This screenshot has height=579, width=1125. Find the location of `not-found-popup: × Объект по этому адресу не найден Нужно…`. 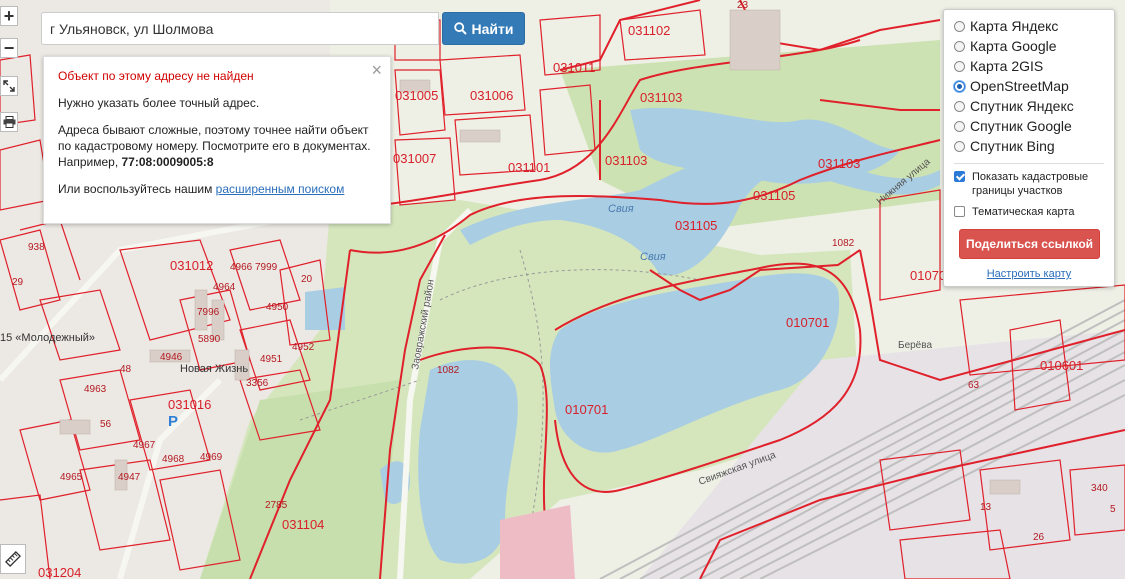

not-found-popup: × Объект по этому адресу не найден Нужно… is located at coordinates (217, 140).